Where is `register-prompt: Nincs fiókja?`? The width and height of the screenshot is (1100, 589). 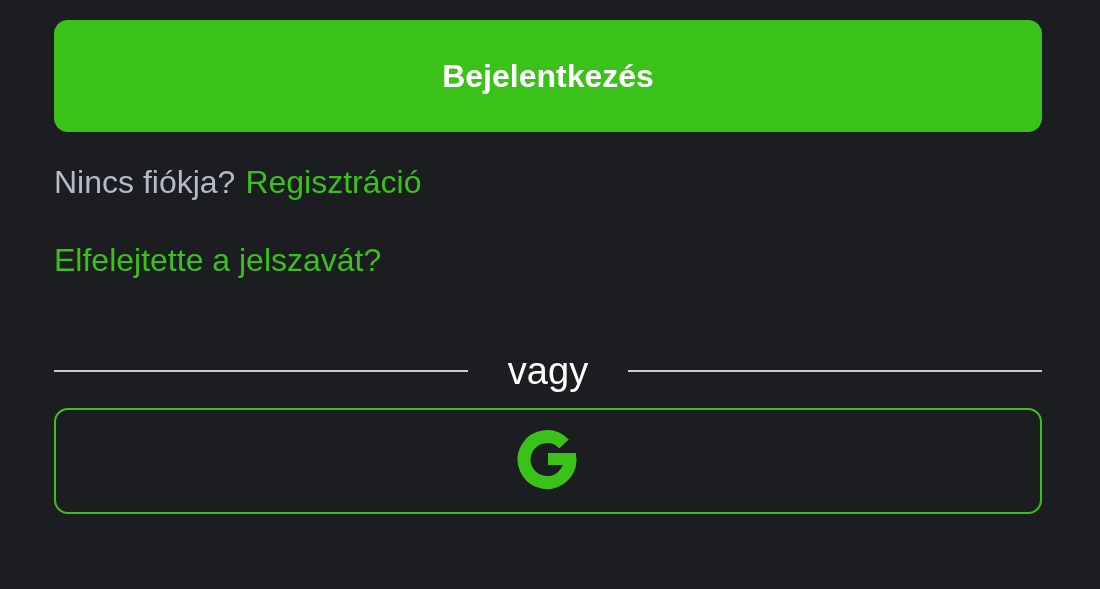 register-prompt: Nincs fiókja? is located at coordinates (145, 182).